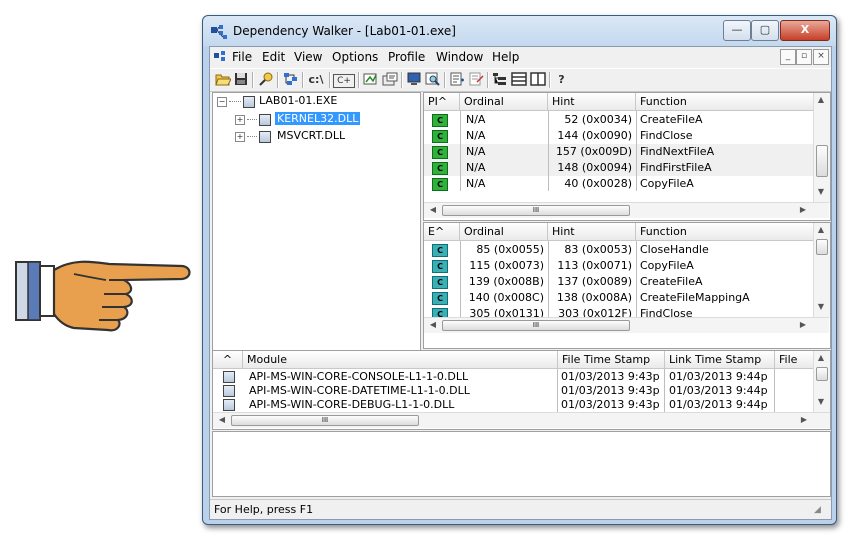 The width and height of the screenshot is (848, 545). What do you see at coordinates (400, 360) in the screenshot?
I see `col-header-module: Module` at bounding box center [400, 360].